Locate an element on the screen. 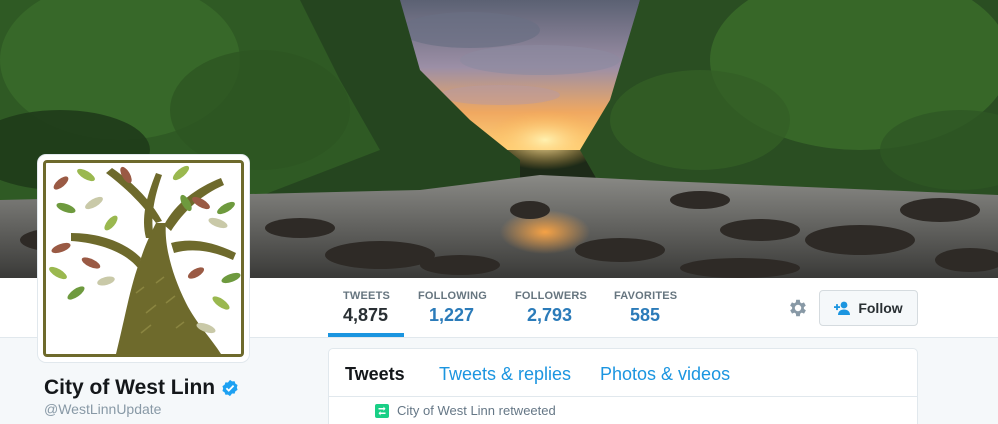 The width and height of the screenshot is (998, 424). stat-value: 1,227 is located at coordinates (452, 315).